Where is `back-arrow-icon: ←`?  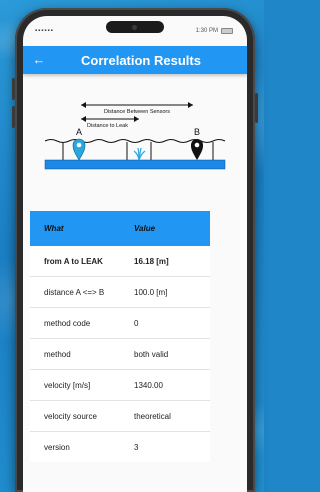 back-arrow-icon: ← is located at coordinates (39, 60).